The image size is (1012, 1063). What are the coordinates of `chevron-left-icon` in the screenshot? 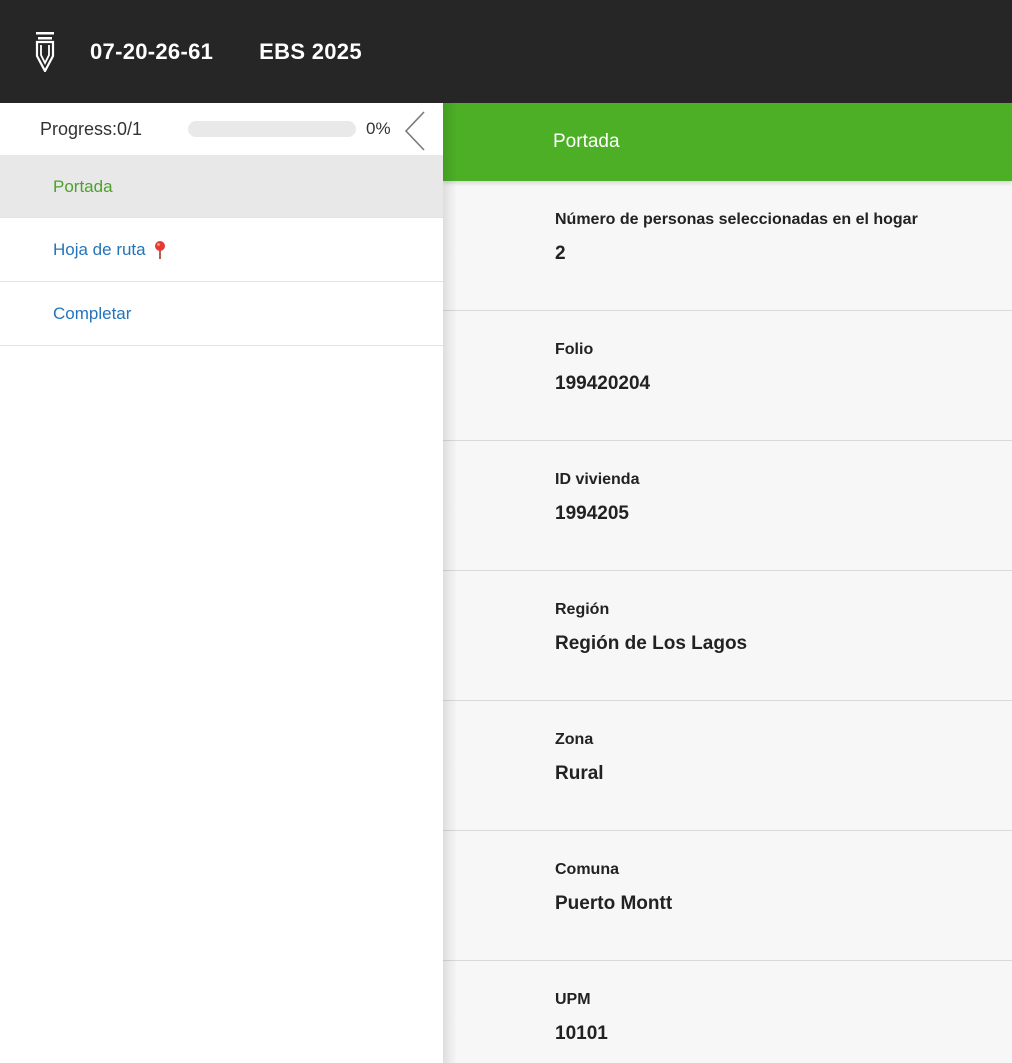 It's located at (415, 131).